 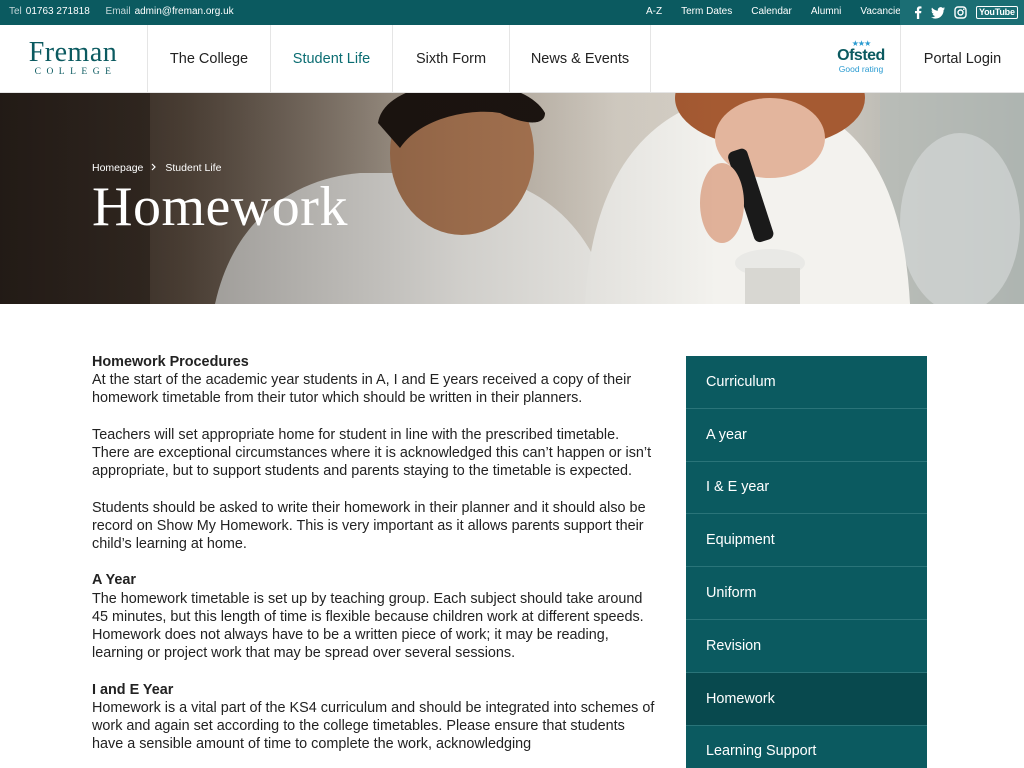 I want to click on utility-links: A-Z Term Dates Calendar Alumni Vacancies, so click(x=776, y=11).